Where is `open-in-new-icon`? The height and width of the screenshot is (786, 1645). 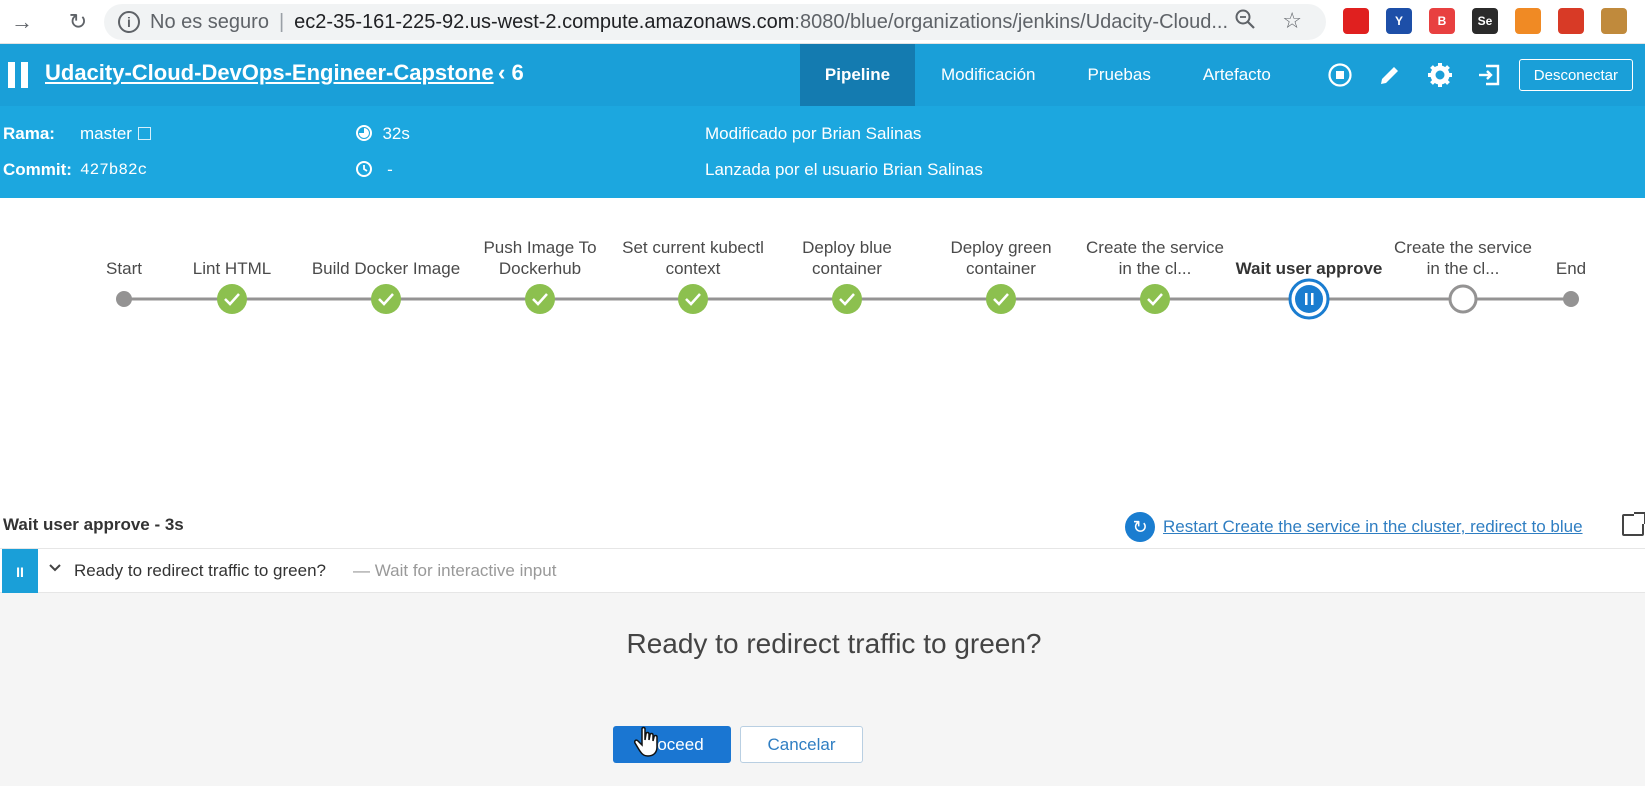
open-in-new-icon is located at coordinates (1633, 524).